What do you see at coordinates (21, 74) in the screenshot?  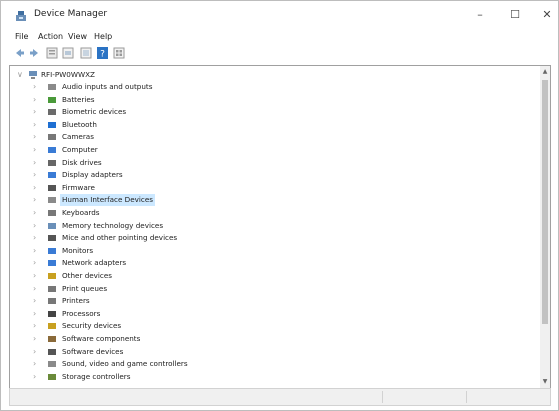 I see `chevron-down-icon: ∨` at bounding box center [21, 74].